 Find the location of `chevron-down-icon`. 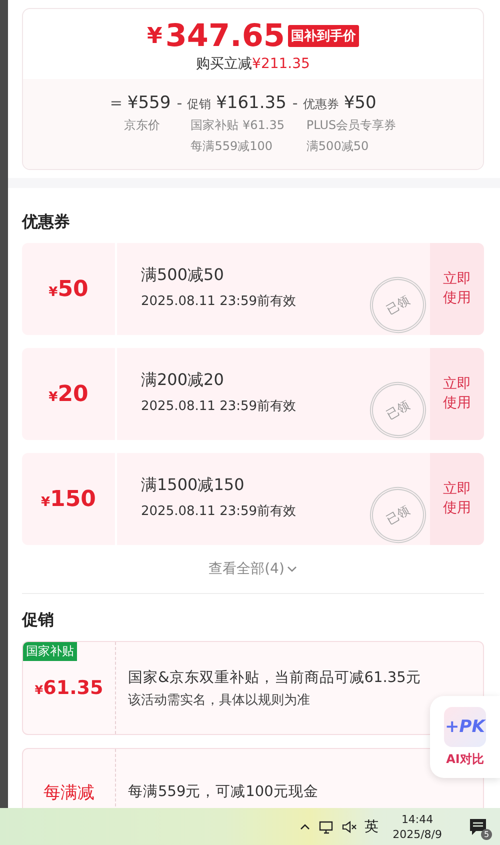

chevron-down-icon is located at coordinates (292, 569).